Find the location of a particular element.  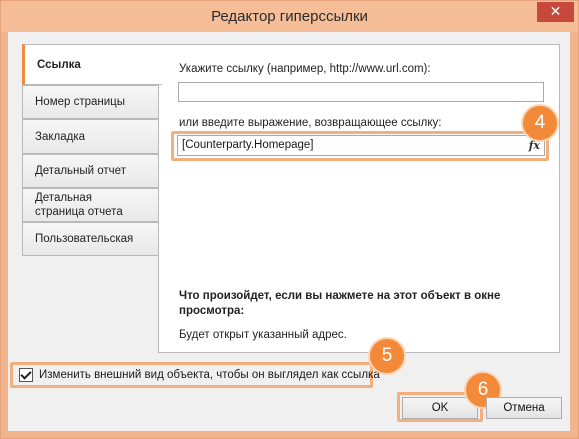

title-bar: Редактор гиперссылки ✕ is located at coordinates (289, 16).